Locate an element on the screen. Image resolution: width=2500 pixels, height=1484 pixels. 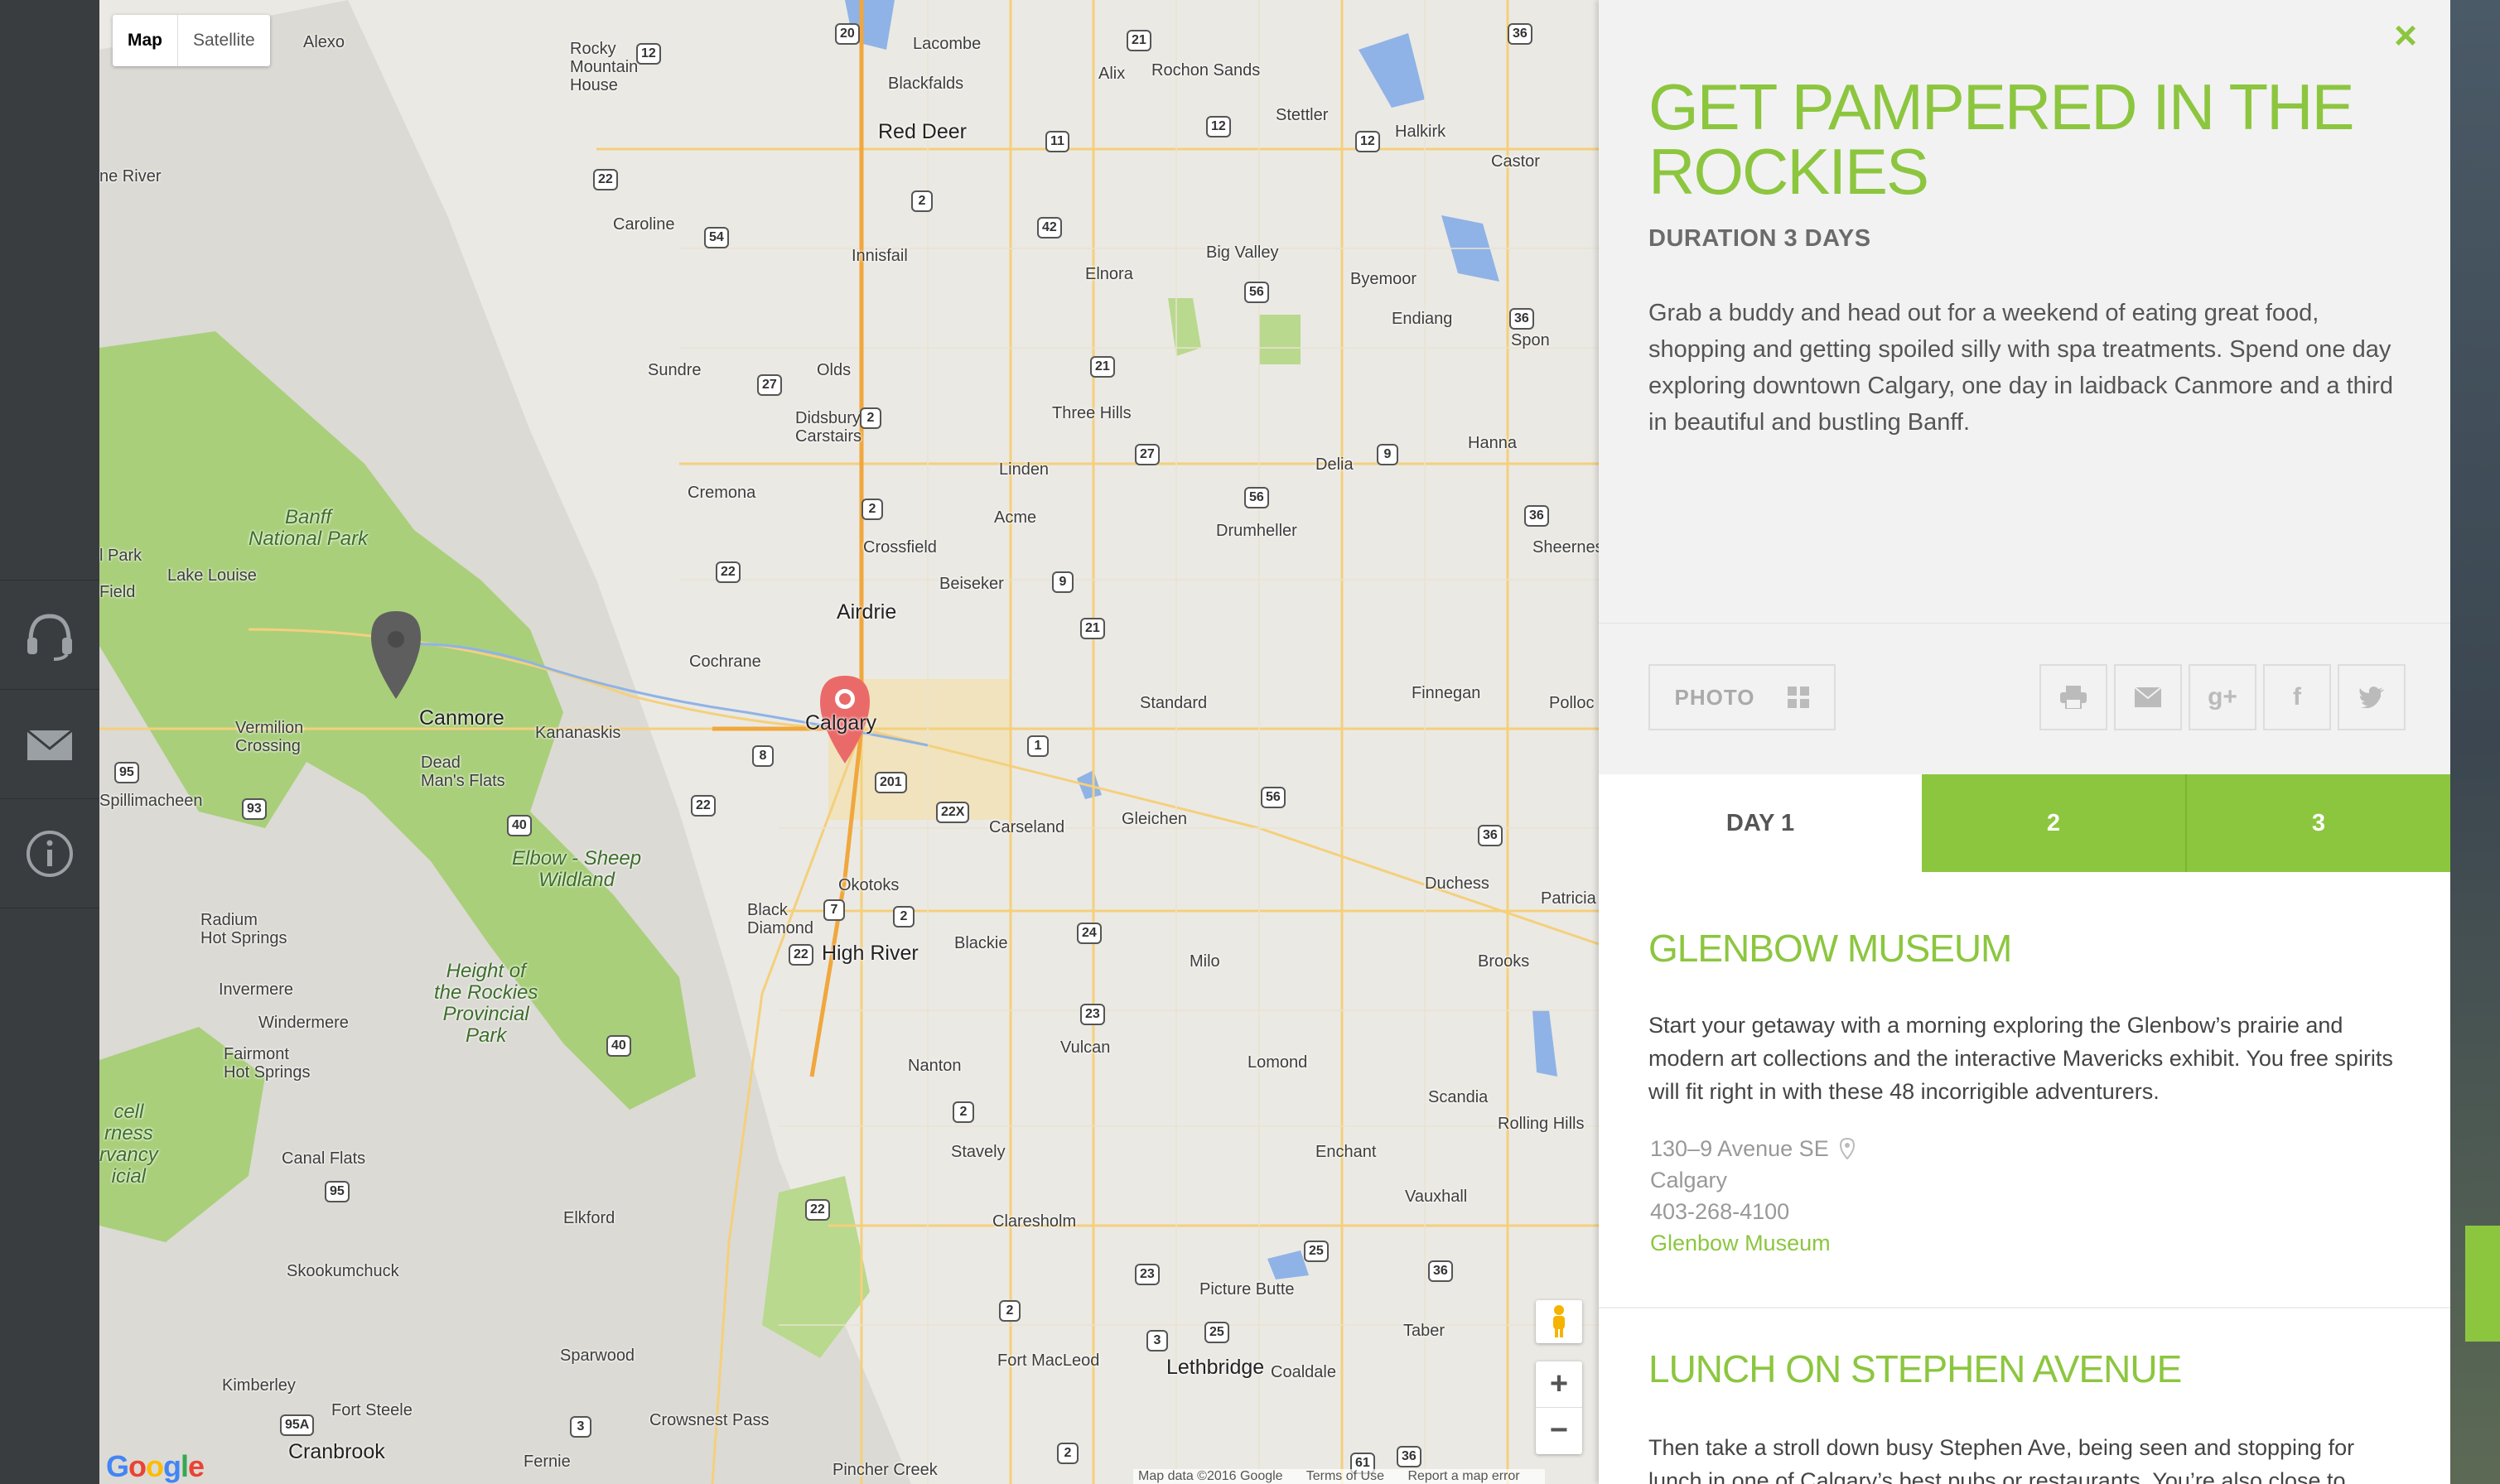
info-button is located at coordinates (49, 853).